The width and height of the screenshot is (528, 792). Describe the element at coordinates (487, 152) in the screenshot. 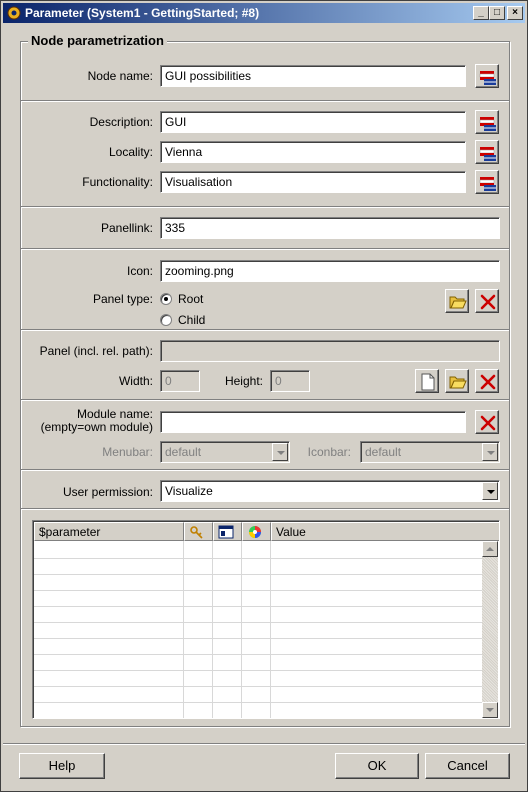

I see `locality-language-button` at that location.